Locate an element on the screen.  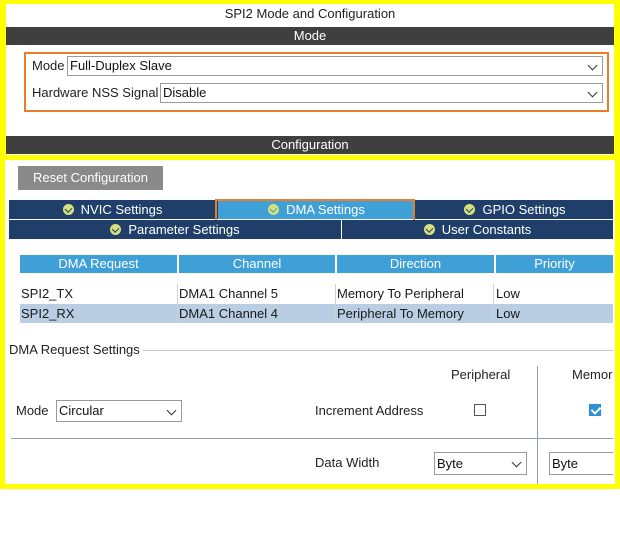
tab-row-2: Parameter Settings User Constants is located at coordinates (311, 229).